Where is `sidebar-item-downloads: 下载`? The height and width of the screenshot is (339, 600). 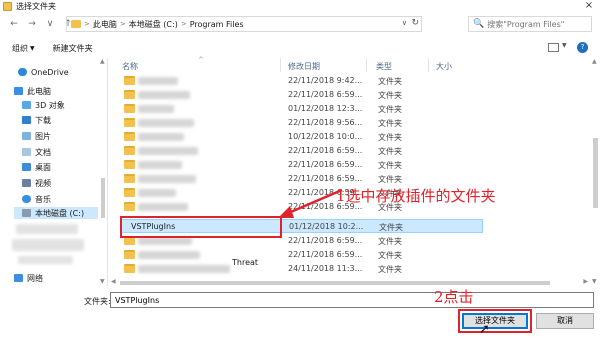
sidebar-item-downloads: 下载 is located at coordinates (36, 120).